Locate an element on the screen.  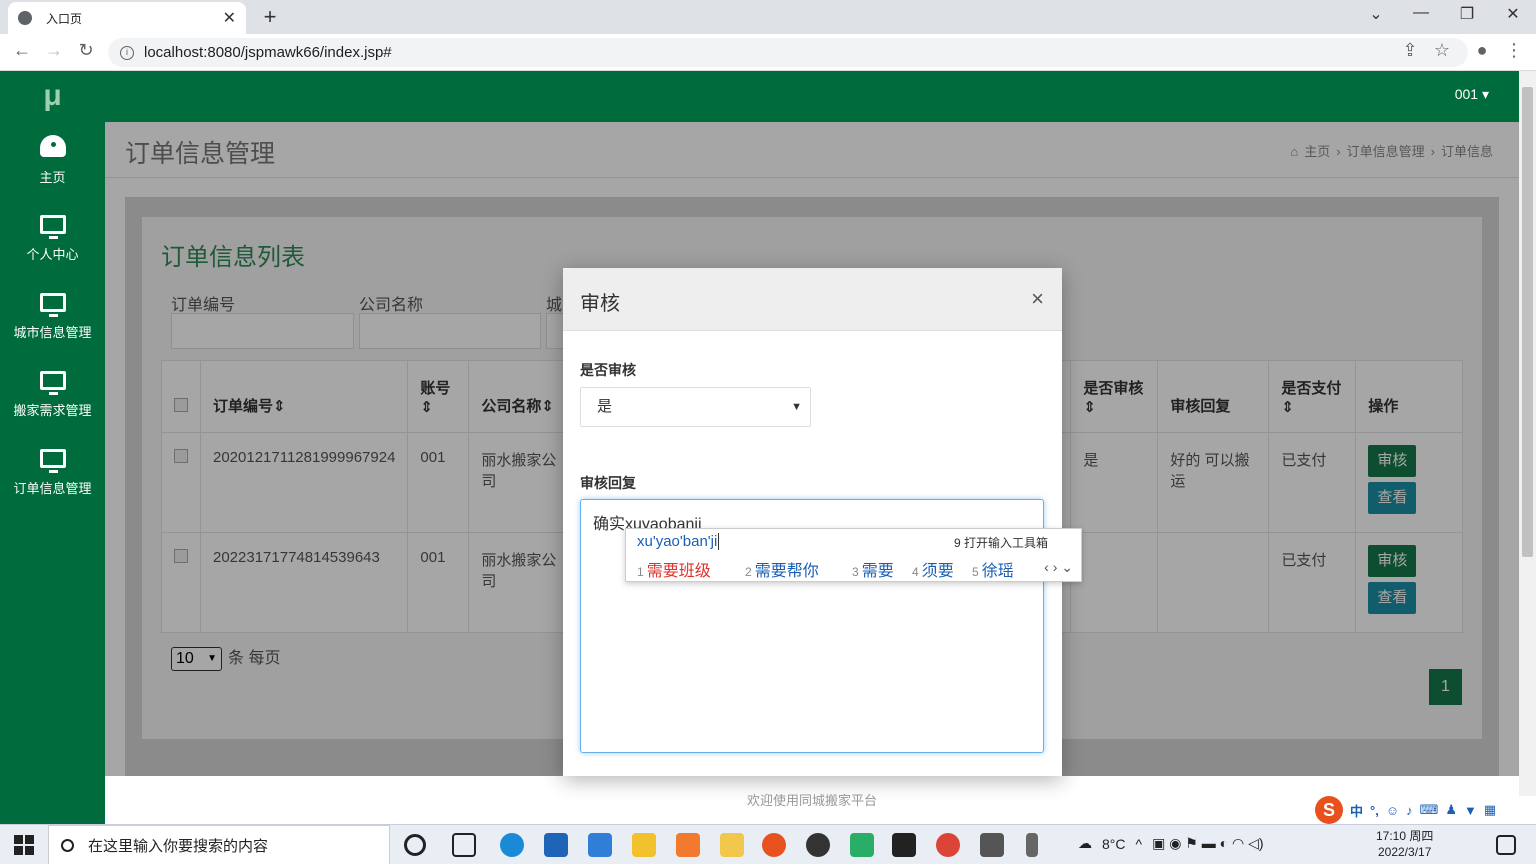
tab-search-icon: ⌄ is located at coordinates (1376, 14).